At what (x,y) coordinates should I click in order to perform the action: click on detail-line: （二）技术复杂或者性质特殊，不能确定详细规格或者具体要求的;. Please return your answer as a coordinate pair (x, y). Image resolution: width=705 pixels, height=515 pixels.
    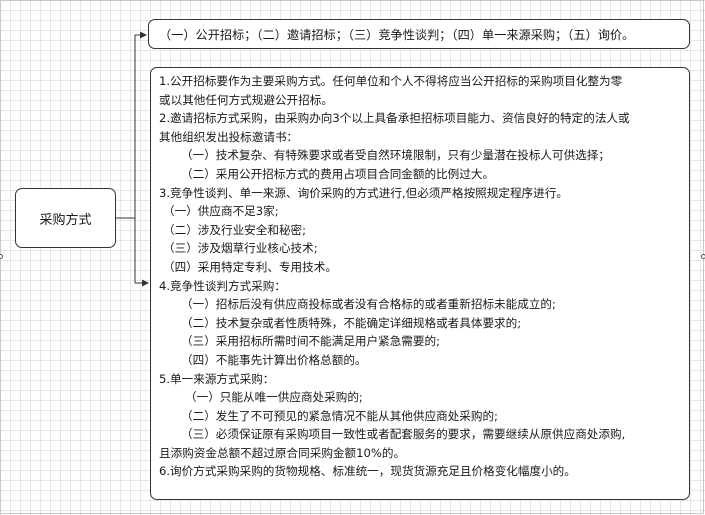
    Looking at the image, I should click on (351, 322).